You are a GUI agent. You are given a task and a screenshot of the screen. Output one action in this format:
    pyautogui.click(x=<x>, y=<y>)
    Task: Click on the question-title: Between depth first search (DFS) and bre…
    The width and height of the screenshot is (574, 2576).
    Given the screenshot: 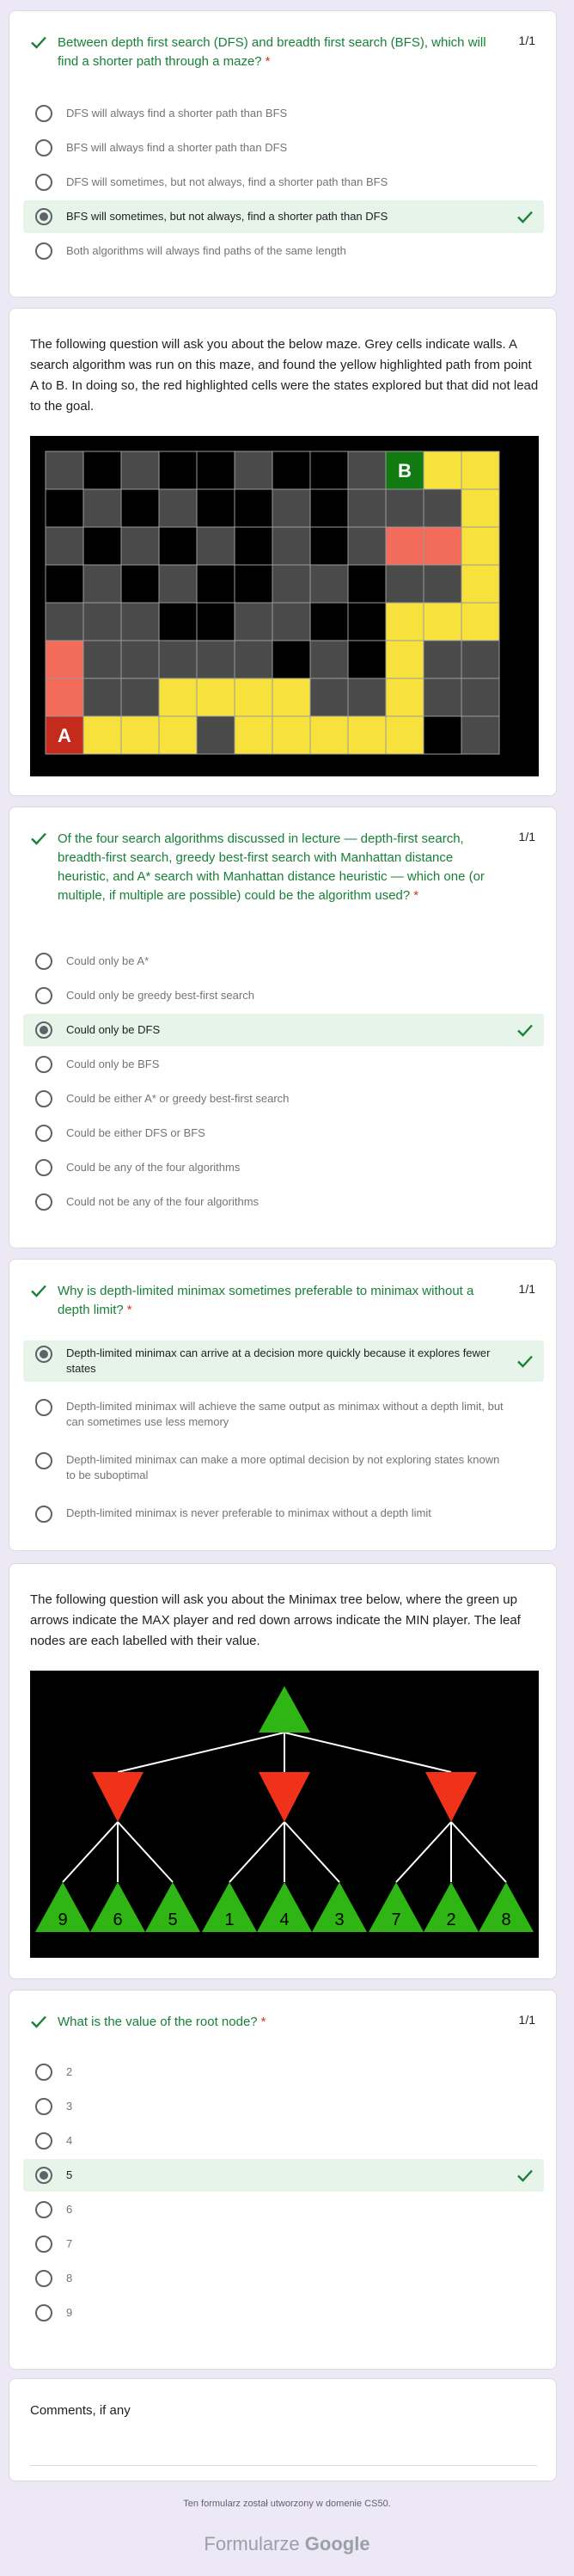 What is the action you would take?
    pyautogui.click(x=272, y=52)
    